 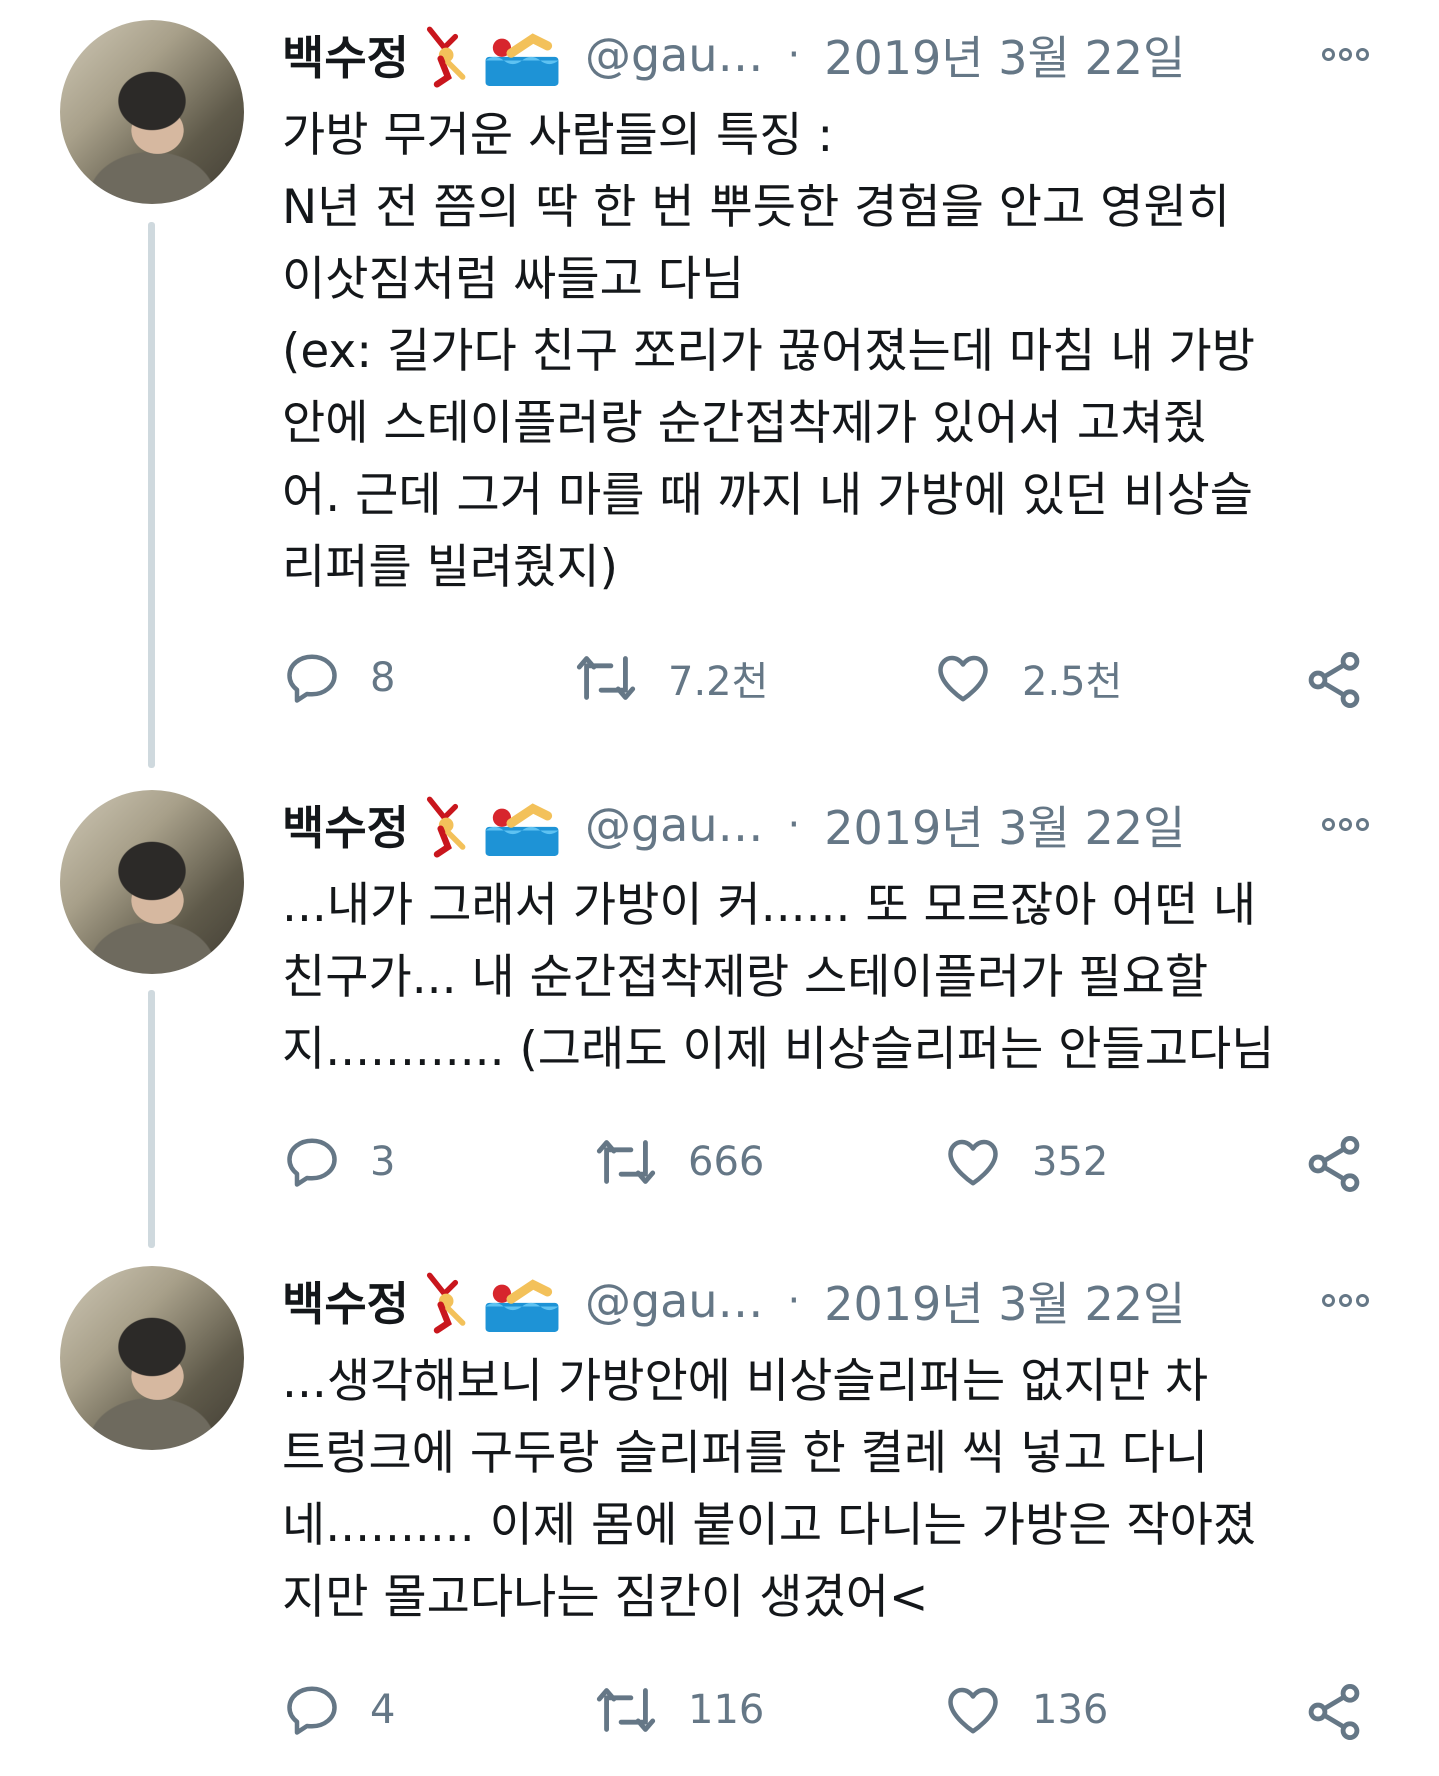 I want to click on like-count: 2.5천, so click(x=1072, y=682).